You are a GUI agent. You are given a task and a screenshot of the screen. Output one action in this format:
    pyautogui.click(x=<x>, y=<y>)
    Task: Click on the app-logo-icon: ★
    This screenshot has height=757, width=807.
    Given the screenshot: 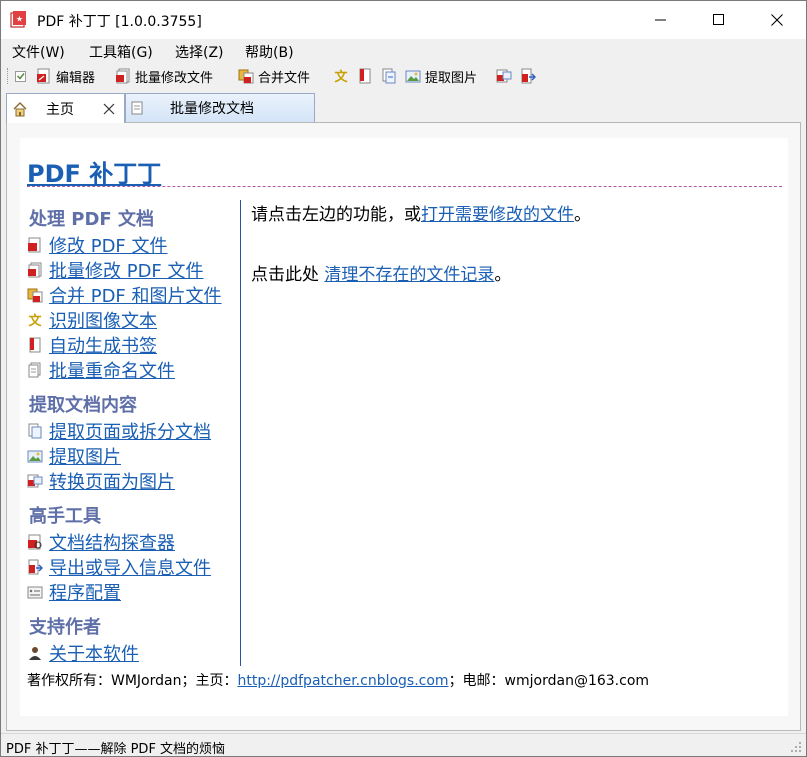 What is the action you would take?
    pyautogui.click(x=18, y=19)
    